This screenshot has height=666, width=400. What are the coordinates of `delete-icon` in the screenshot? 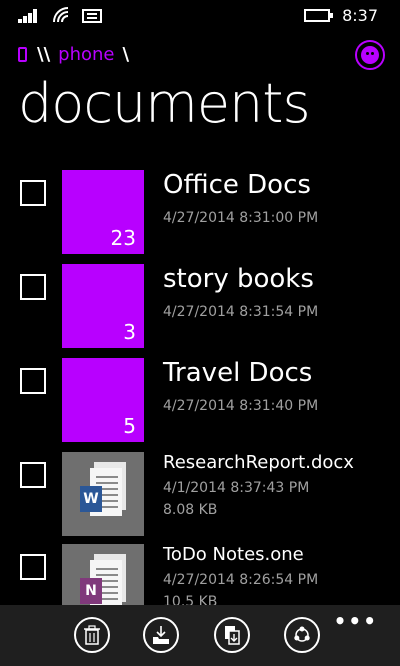 It's located at (92, 635).